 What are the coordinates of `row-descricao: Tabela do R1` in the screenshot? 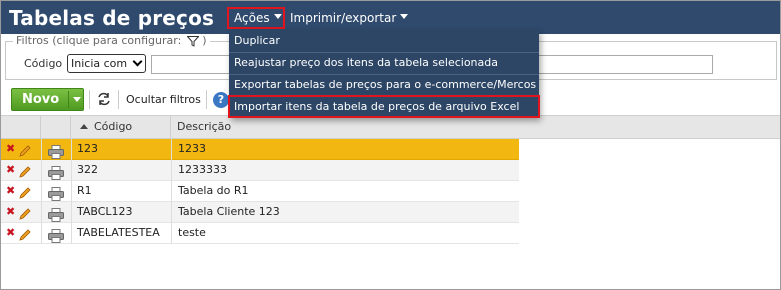 It's located at (213, 190).